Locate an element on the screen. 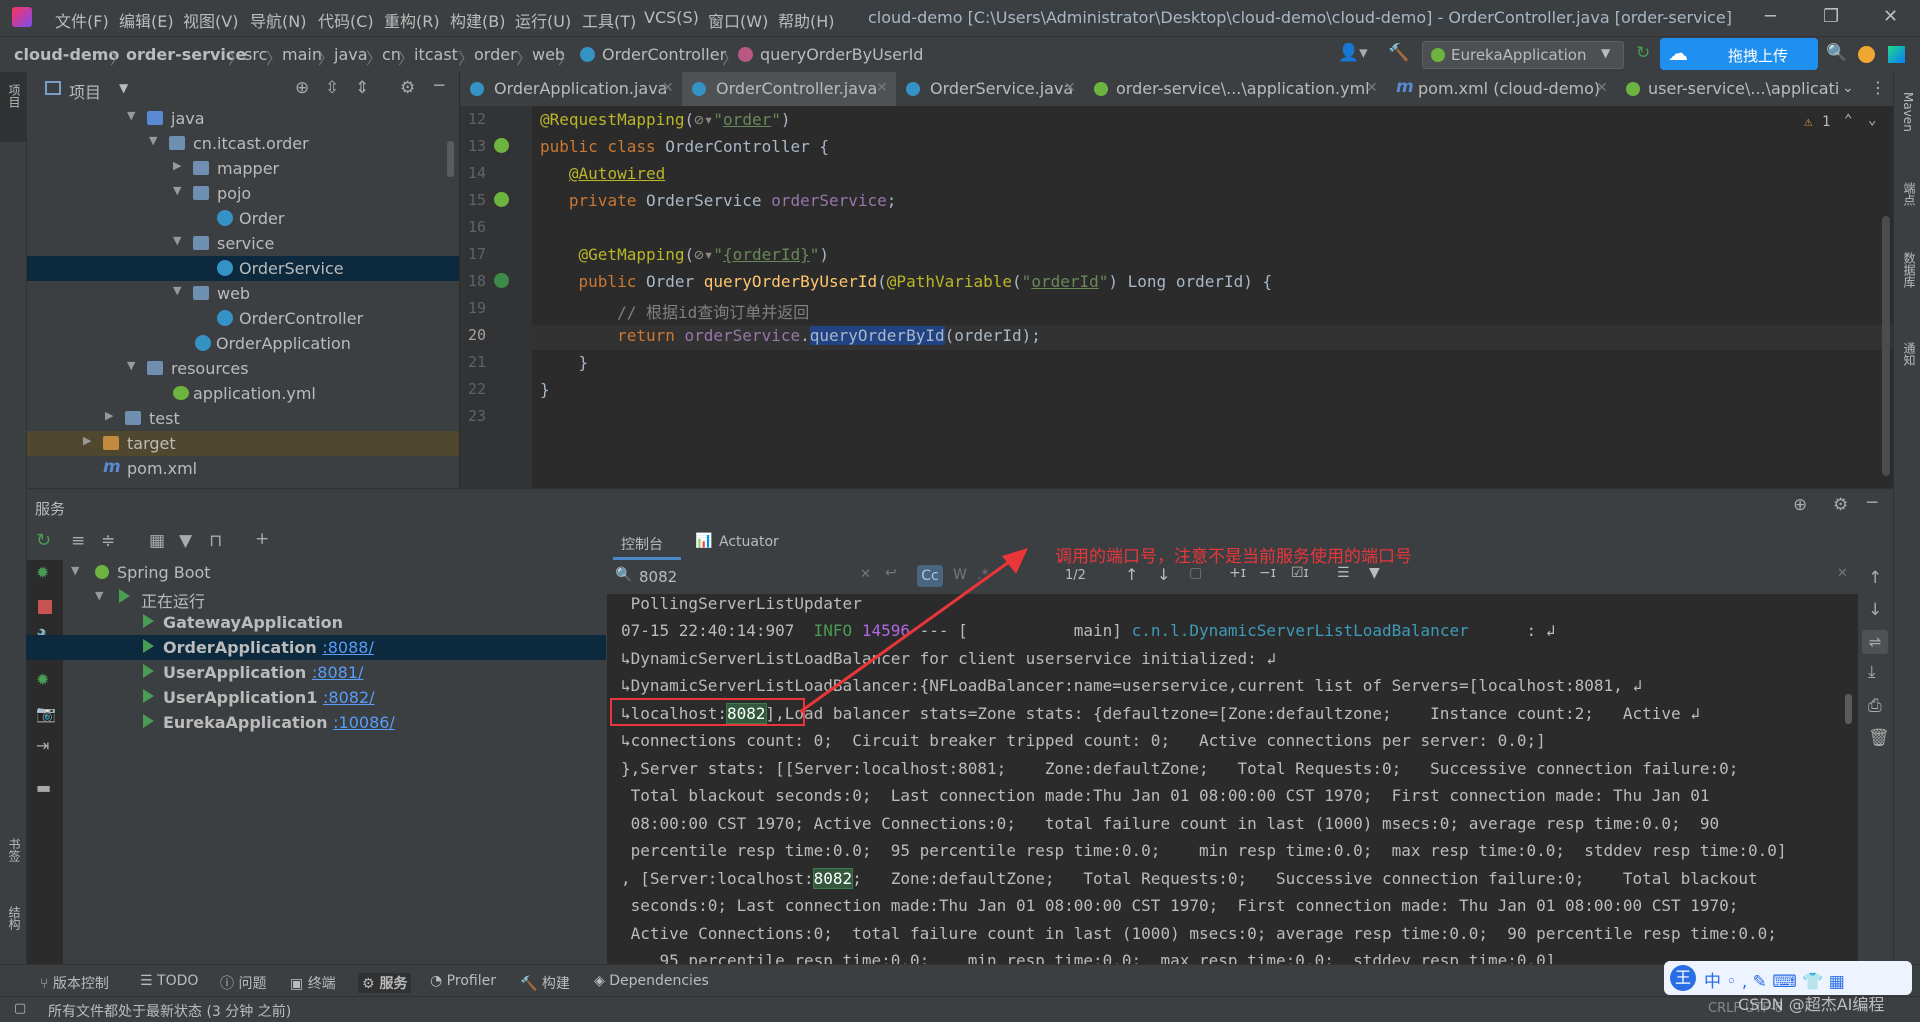  project-panel-title: 项目 is located at coordinates (85, 91).